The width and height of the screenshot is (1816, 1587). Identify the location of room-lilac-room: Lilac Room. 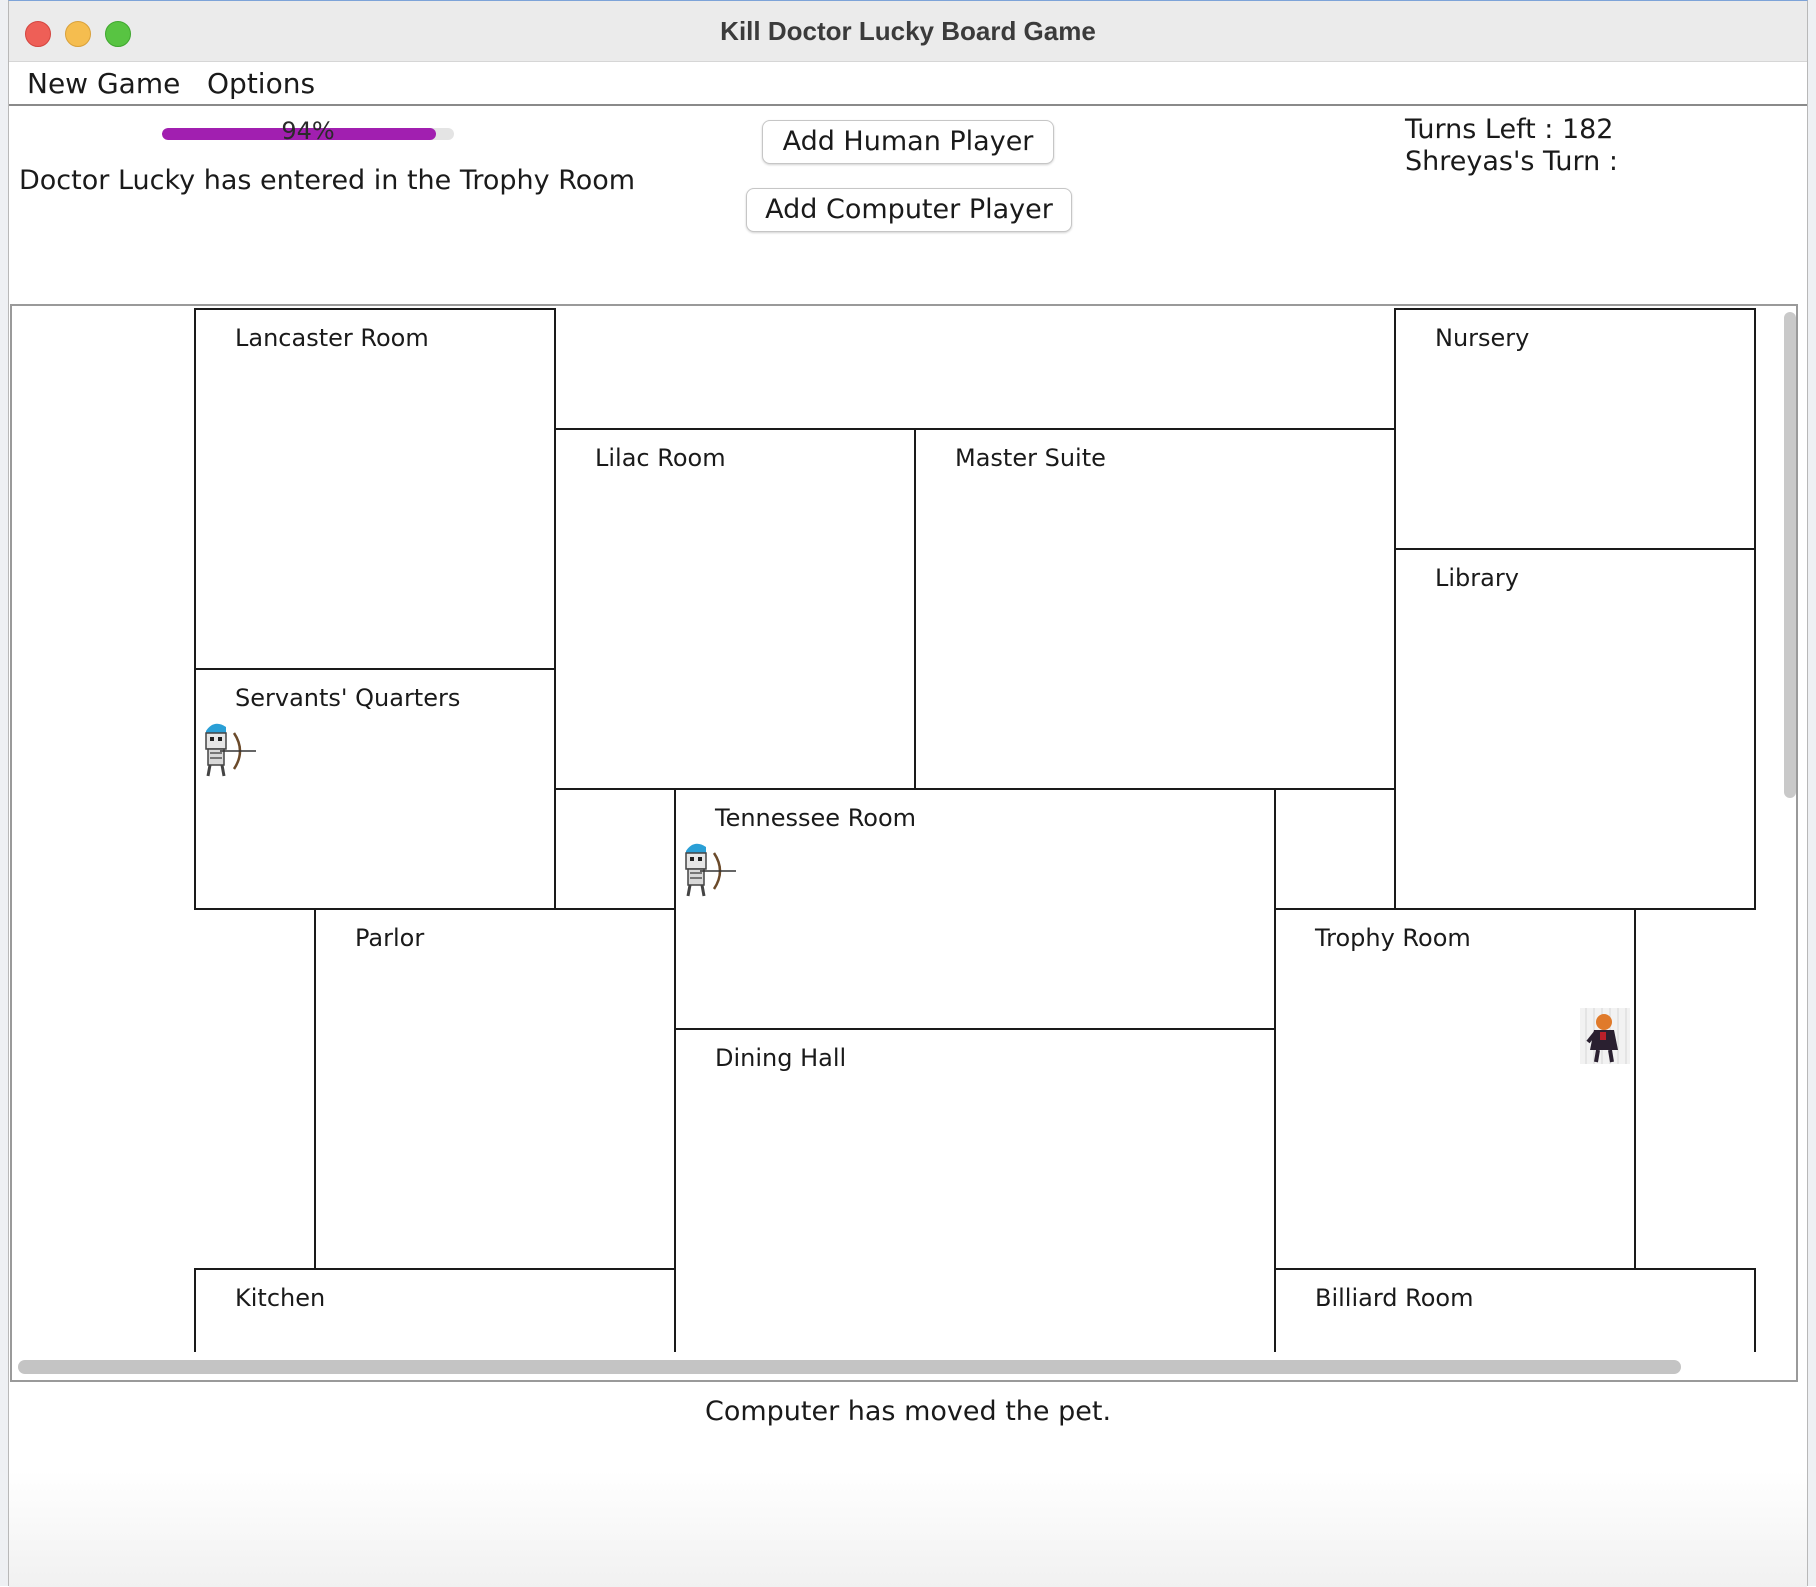
(735, 609).